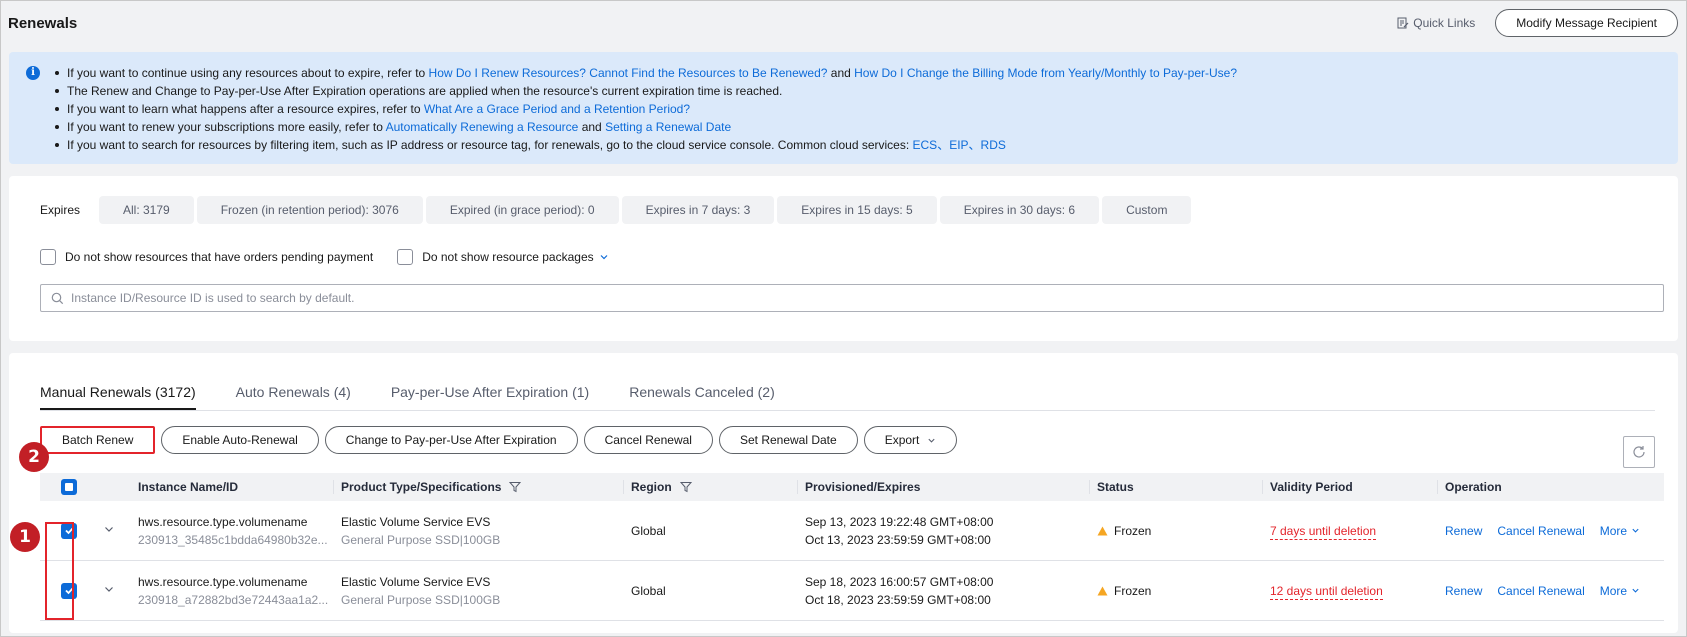 The image size is (1687, 637). What do you see at coordinates (857, 210) in the screenshot?
I see `chip-15-days: Expires in 15 days: 5` at bounding box center [857, 210].